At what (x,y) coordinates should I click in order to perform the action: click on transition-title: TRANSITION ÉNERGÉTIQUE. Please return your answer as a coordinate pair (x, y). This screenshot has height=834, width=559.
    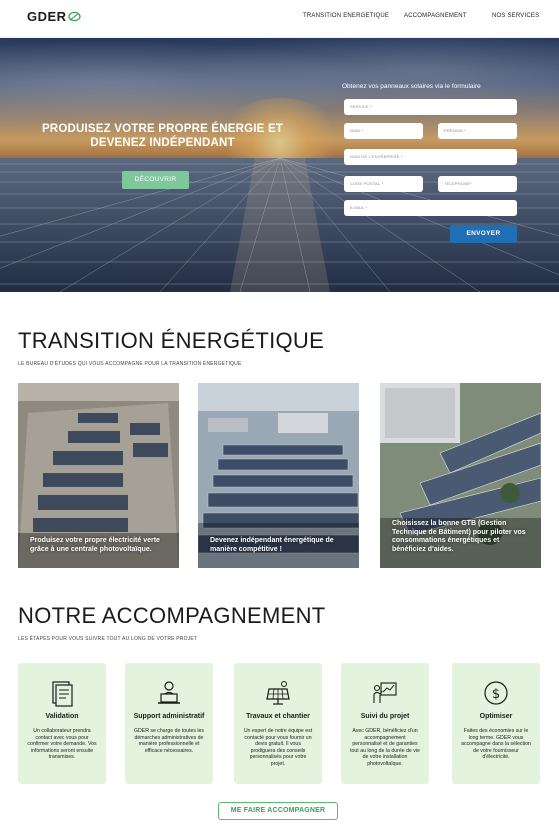
    Looking at the image, I should click on (171, 340).